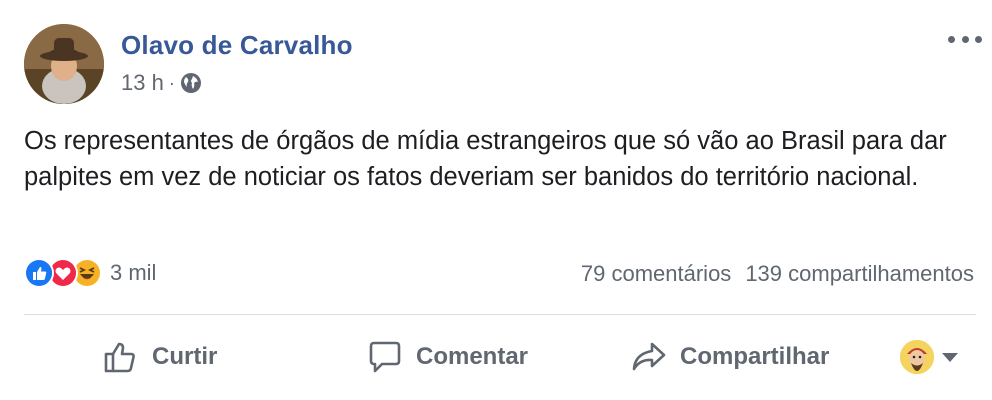 The image size is (992, 400). I want to click on post-actions-bar: Curtir Comentar Compartilhar, so click(500, 357).